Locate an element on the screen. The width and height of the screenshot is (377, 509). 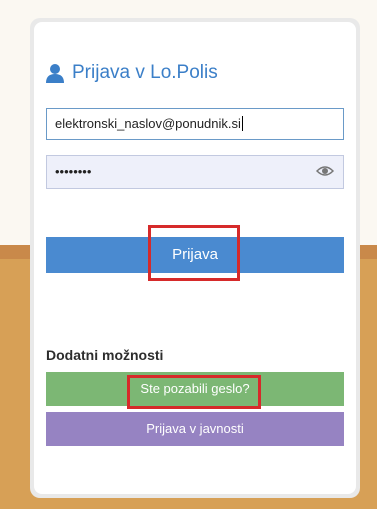
email-value: elektronski_naslov@ponudnik.si is located at coordinates (148, 123).